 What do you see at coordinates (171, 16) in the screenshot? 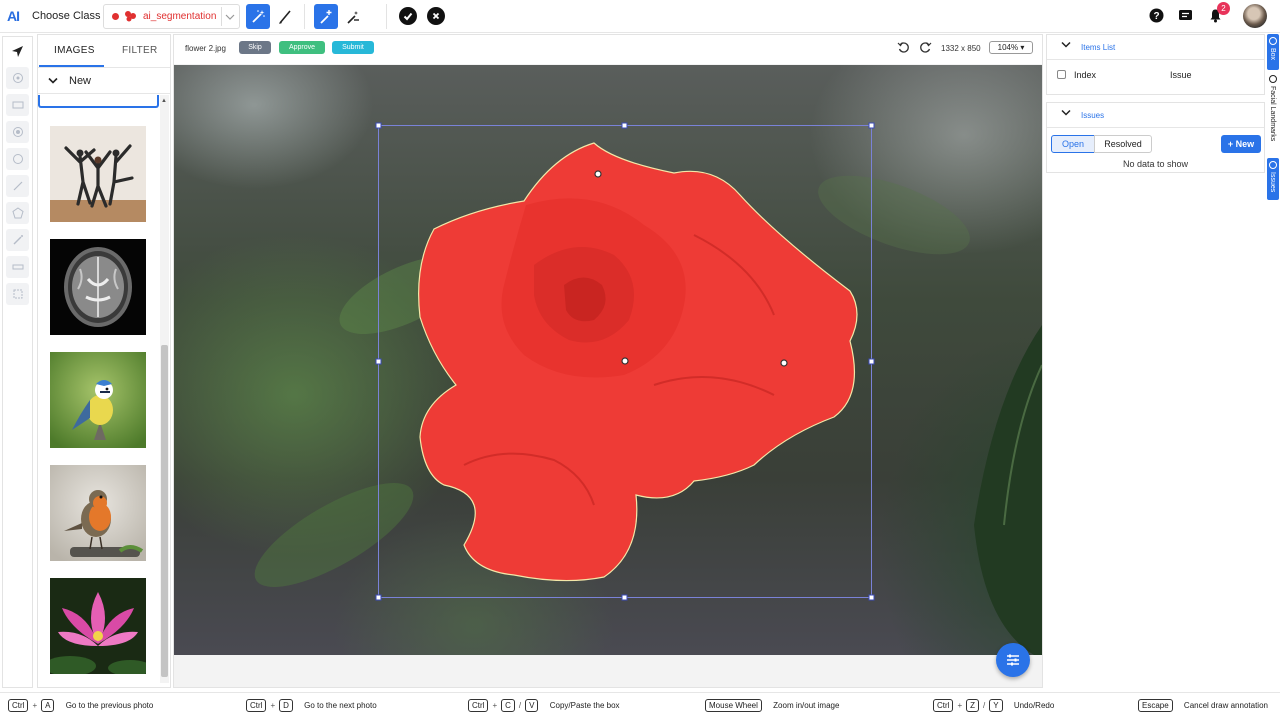
I see `class-select: ai_segmentation` at bounding box center [171, 16].